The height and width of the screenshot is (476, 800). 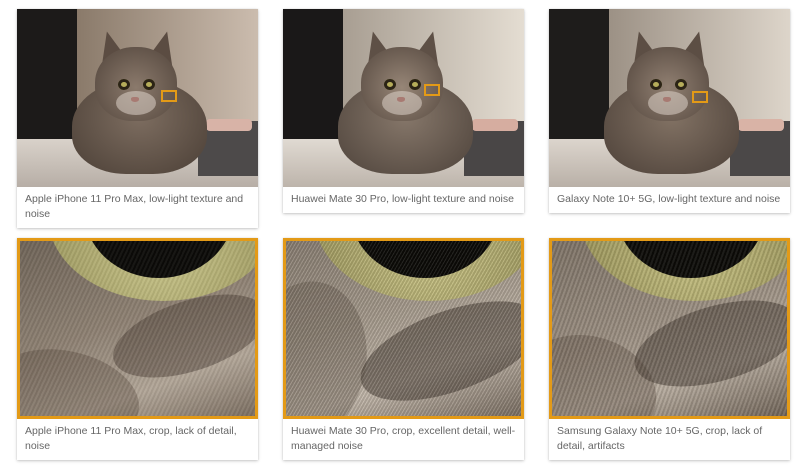 What do you see at coordinates (403, 98) in the screenshot?
I see `cat-photo-huawei` at bounding box center [403, 98].